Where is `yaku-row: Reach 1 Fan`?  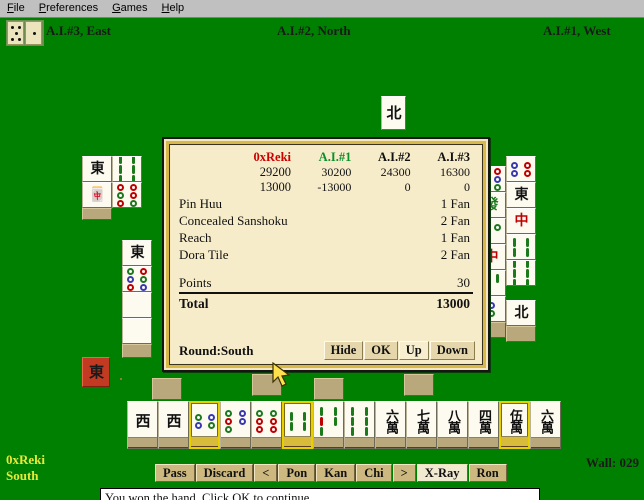 yaku-row: Reach 1 Fan is located at coordinates (326, 237).